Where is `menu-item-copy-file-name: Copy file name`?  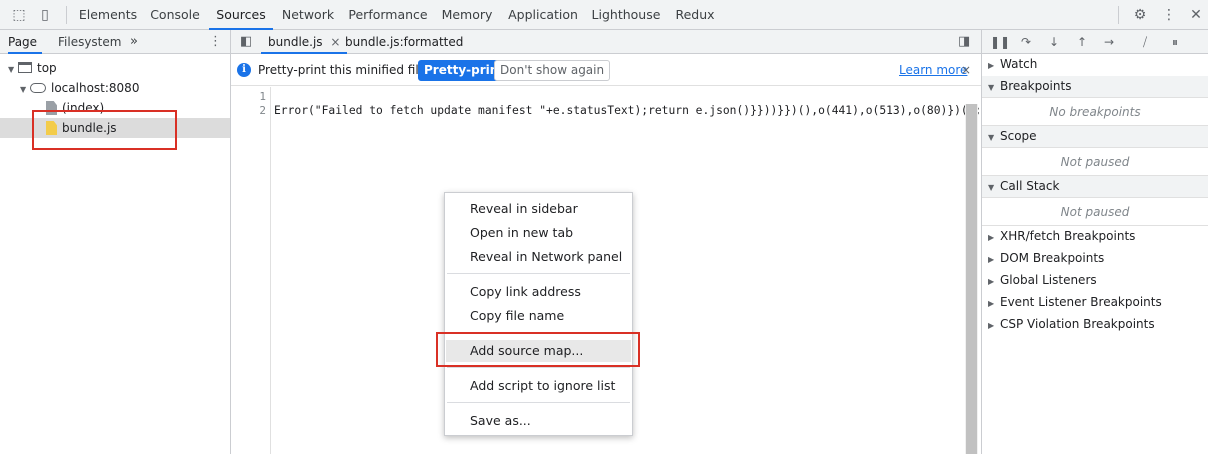 menu-item-copy-file-name: Copy file name is located at coordinates (538, 316).